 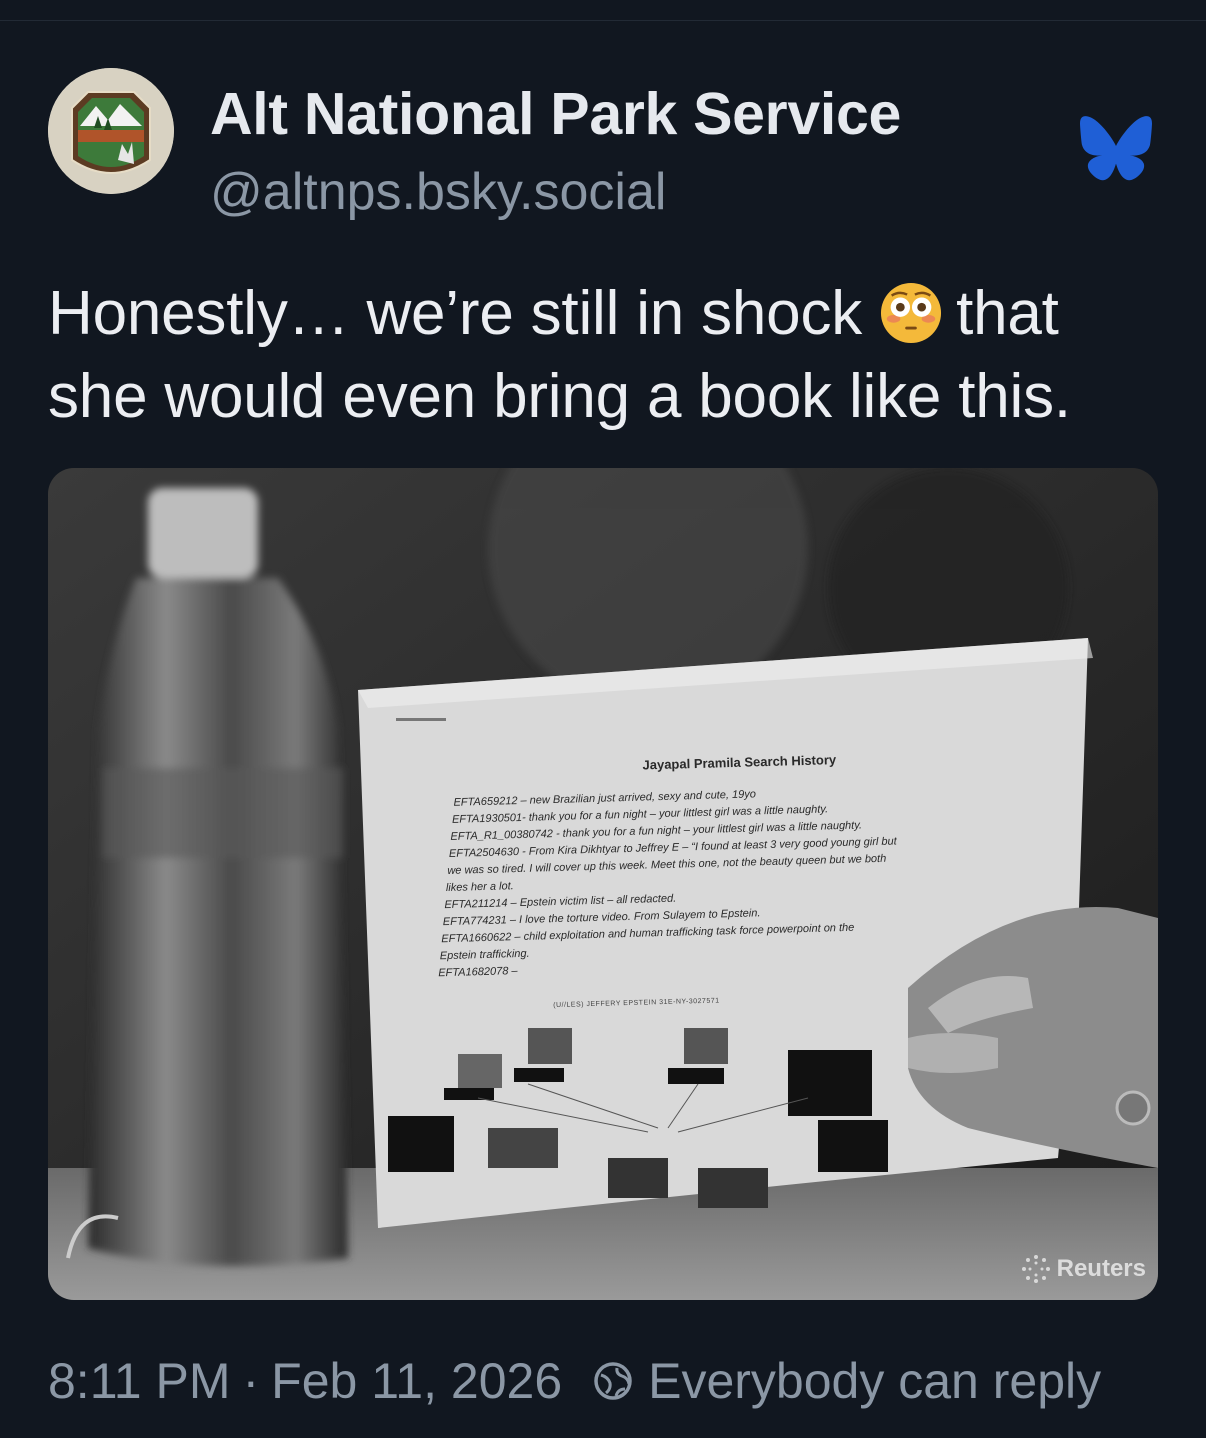 I want to click on reply-setting: Everybody can reply, so click(x=874, y=1381).